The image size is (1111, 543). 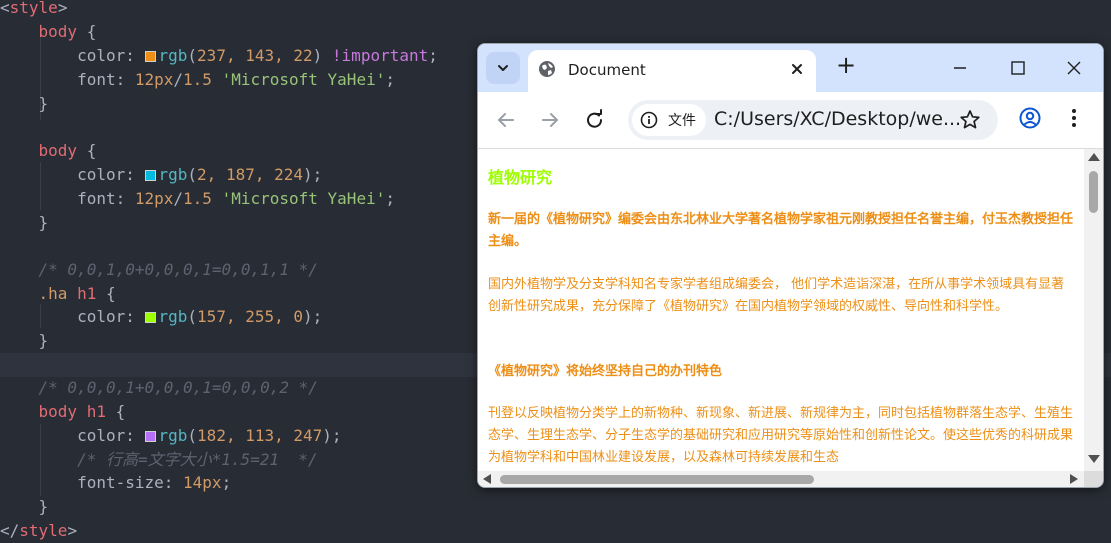 I want to click on profile-icon, so click(x=1030, y=118).